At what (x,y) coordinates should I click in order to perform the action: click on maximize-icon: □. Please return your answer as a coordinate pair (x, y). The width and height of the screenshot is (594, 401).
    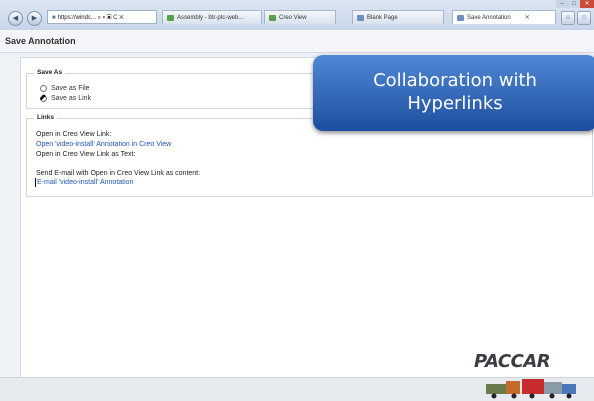
    Looking at the image, I should click on (574, 4).